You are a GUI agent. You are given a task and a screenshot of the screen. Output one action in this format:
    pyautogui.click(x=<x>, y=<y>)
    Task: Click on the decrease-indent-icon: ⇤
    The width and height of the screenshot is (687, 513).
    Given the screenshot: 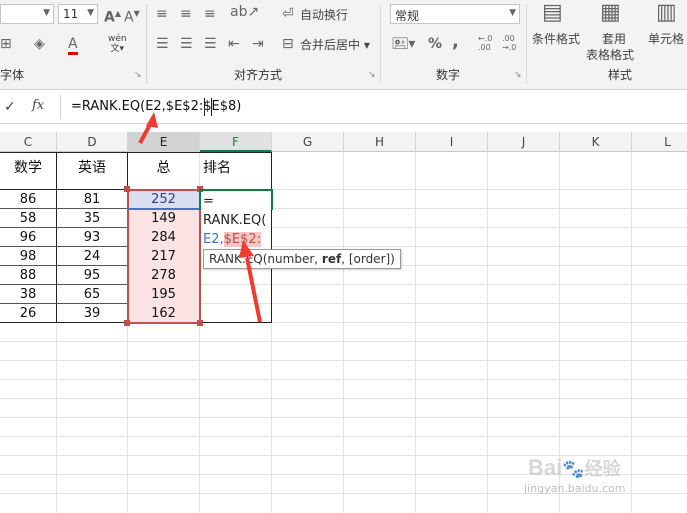 What is the action you would take?
    pyautogui.click(x=234, y=44)
    